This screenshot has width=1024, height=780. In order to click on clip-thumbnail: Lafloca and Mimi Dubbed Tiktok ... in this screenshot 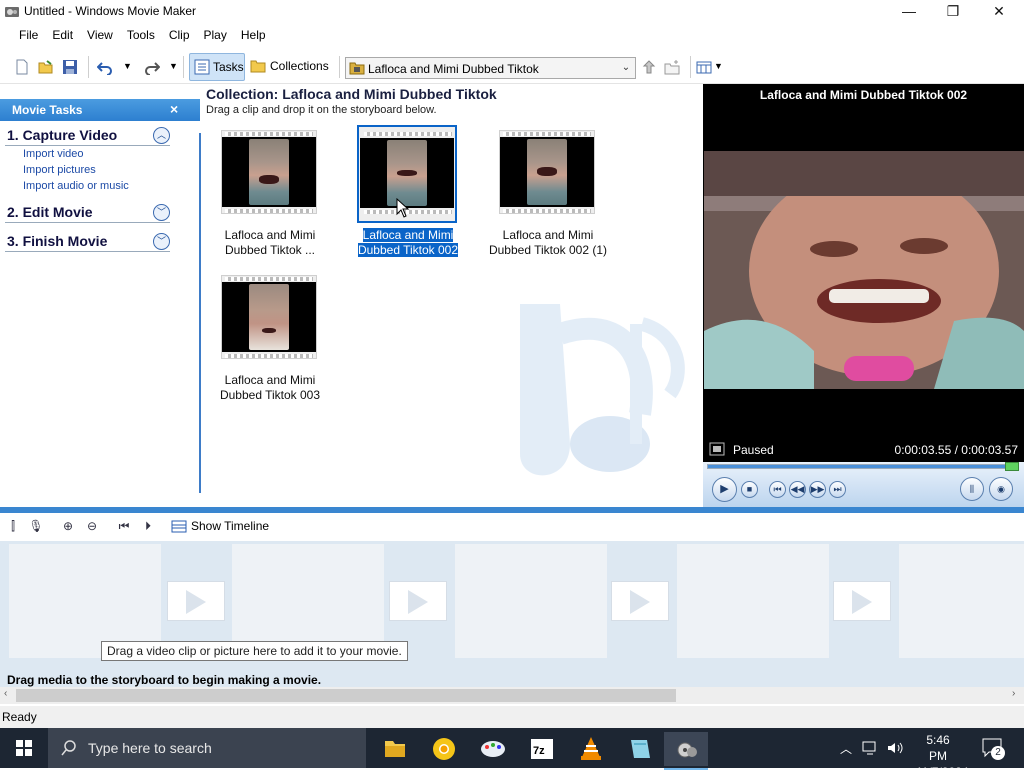, I will do `click(270, 193)`.